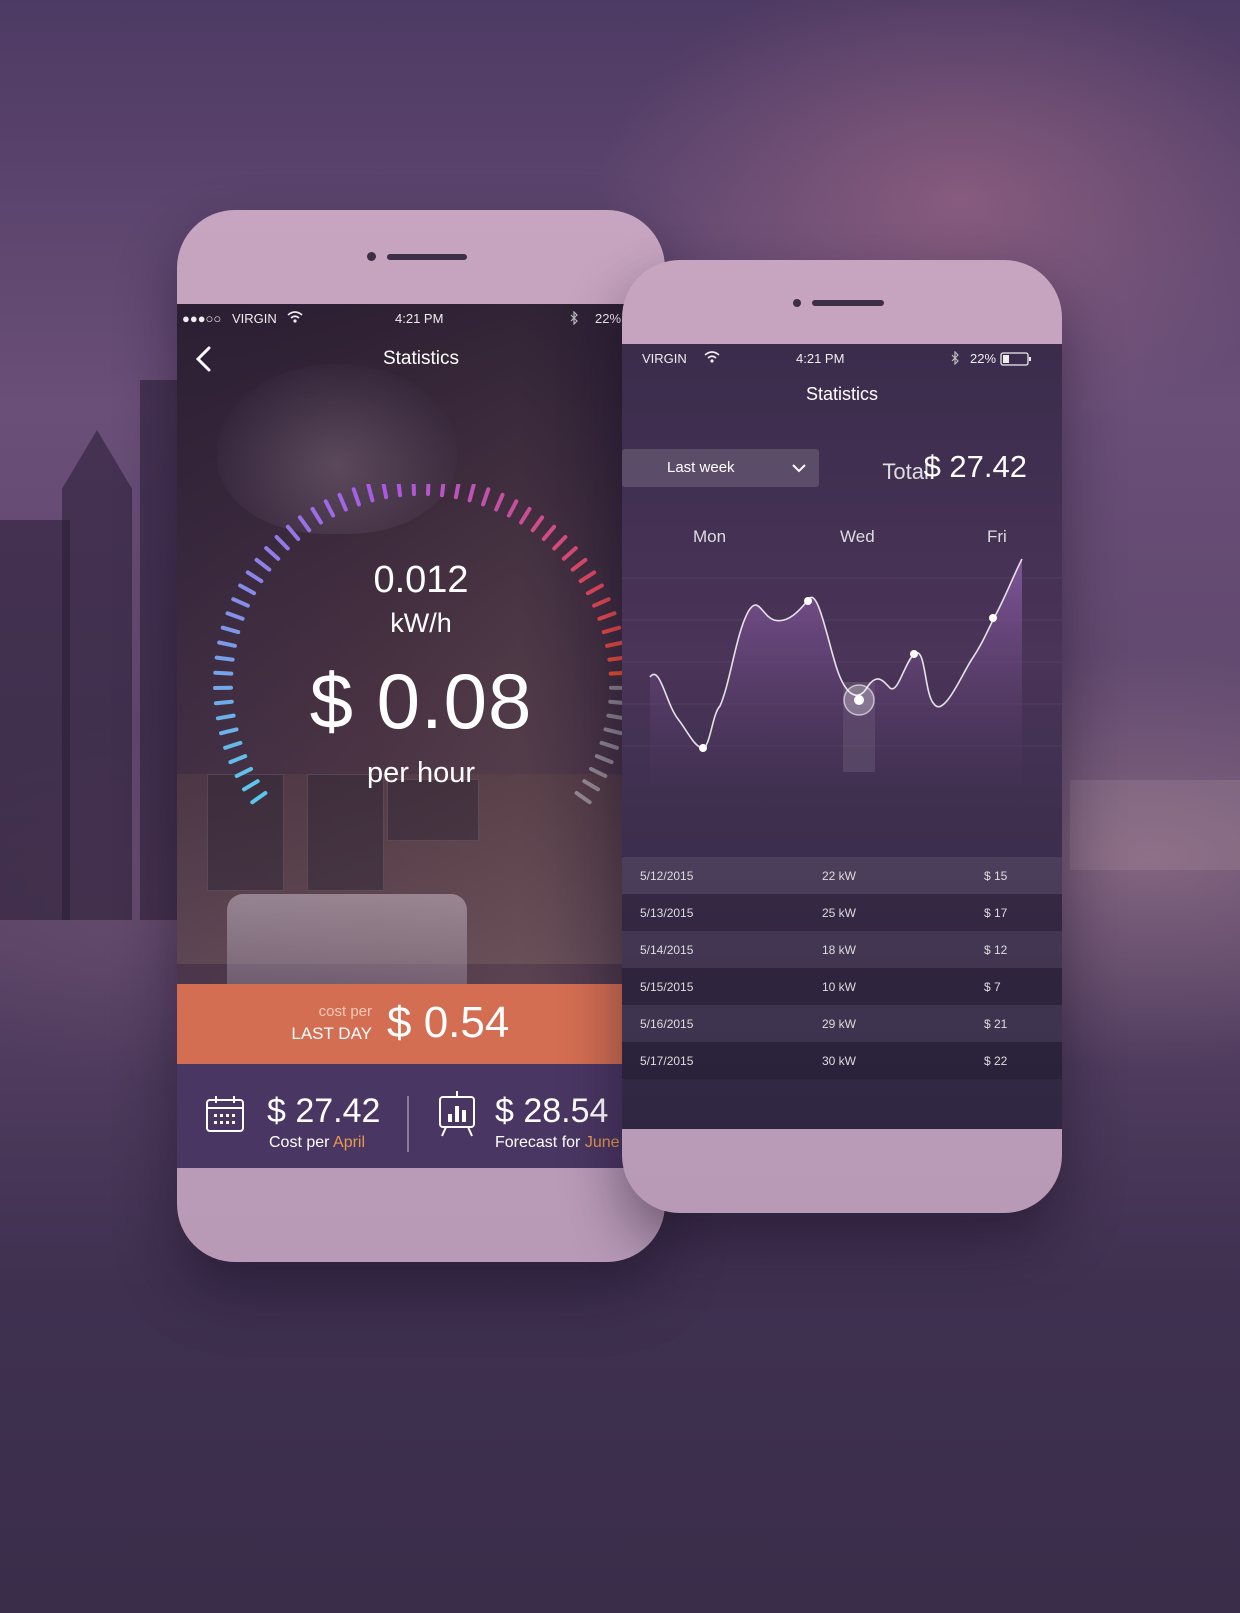  I want to click on last-day-label: LAST DAY, so click(331, 1033).